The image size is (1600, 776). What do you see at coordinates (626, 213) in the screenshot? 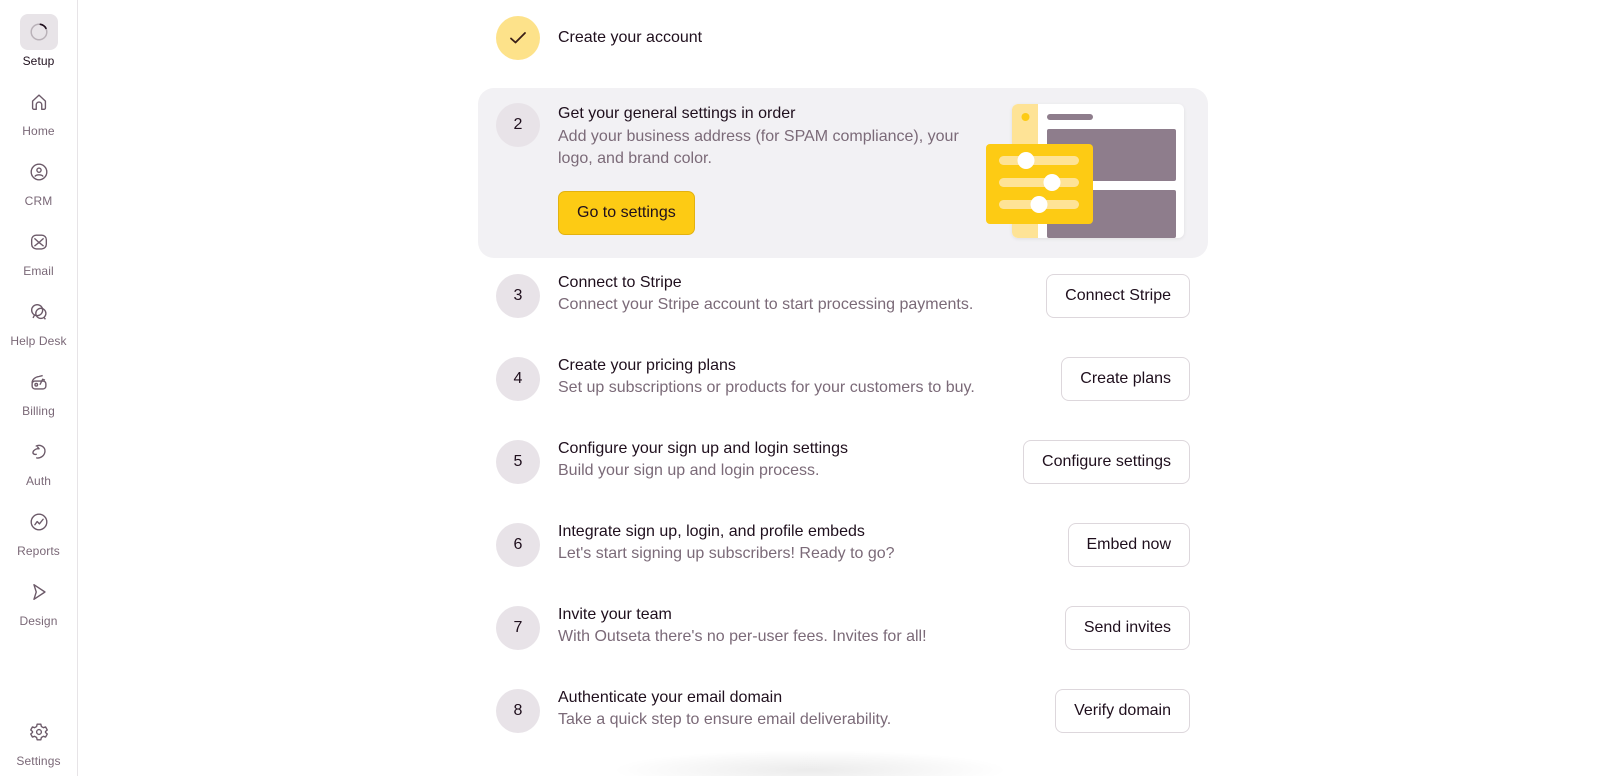
I see `go-to-settings-button: Go to settings` at bounding box center [626, 213].